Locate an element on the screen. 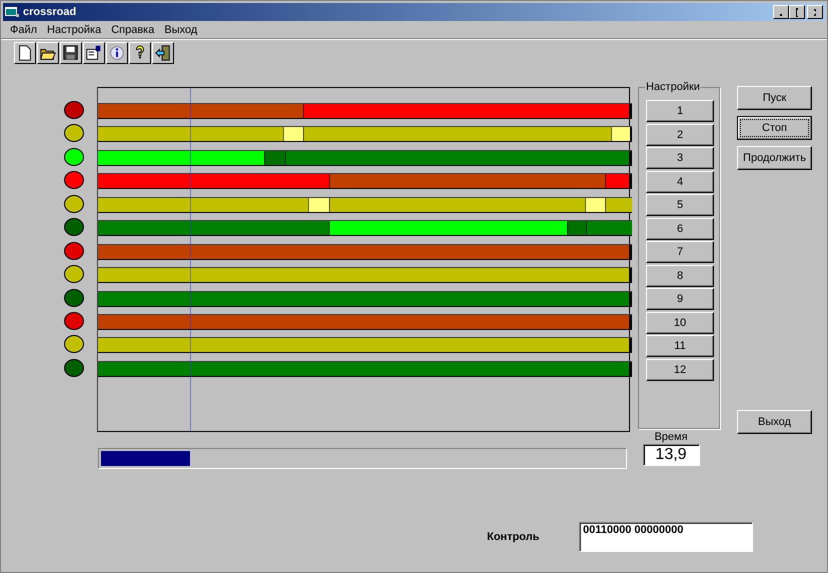 This screenshot has height=573, width=828. properties-icon is located at coordinates (94, 53).